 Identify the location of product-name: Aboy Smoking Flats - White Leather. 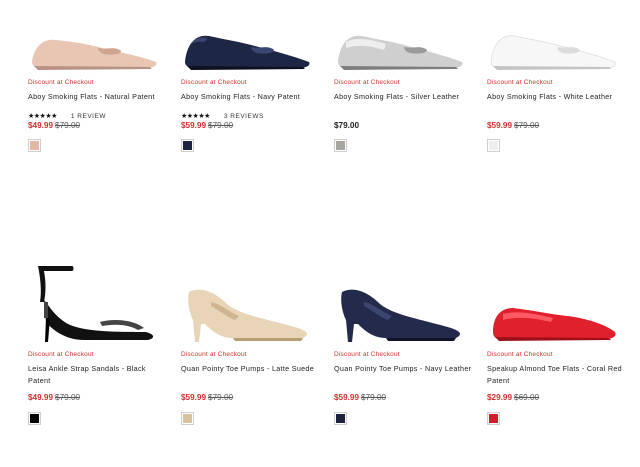
(558, 97).